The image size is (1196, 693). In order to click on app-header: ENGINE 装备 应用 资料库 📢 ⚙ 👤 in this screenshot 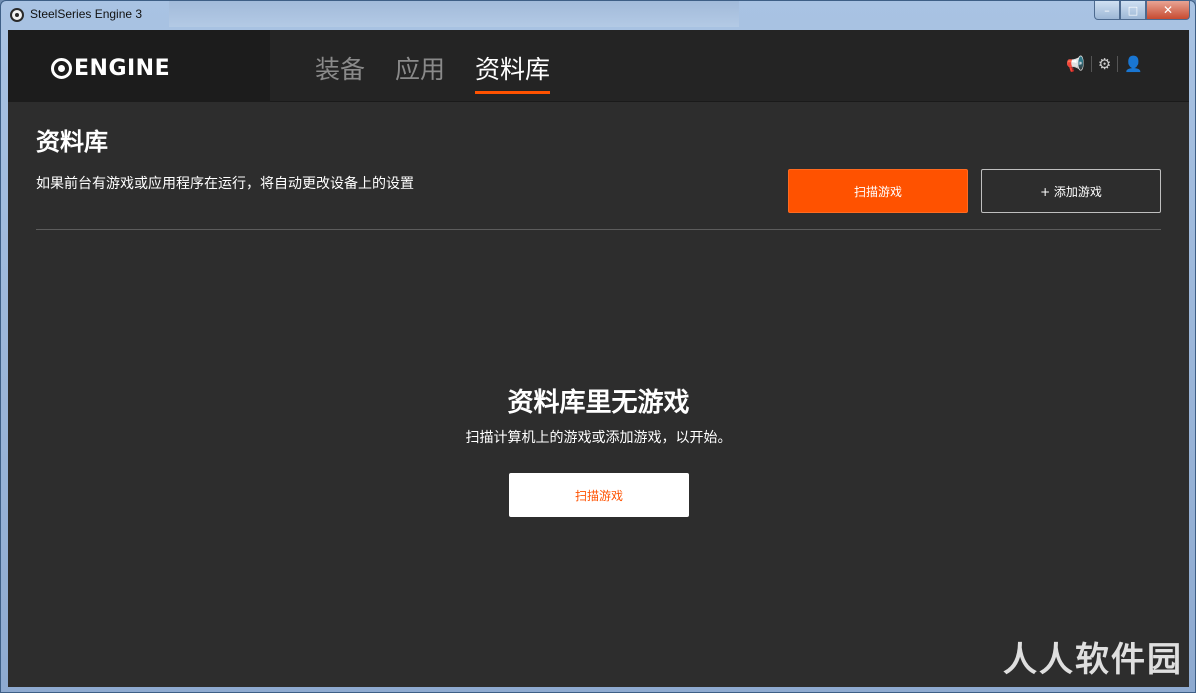, I will do `click(598, 66)`.